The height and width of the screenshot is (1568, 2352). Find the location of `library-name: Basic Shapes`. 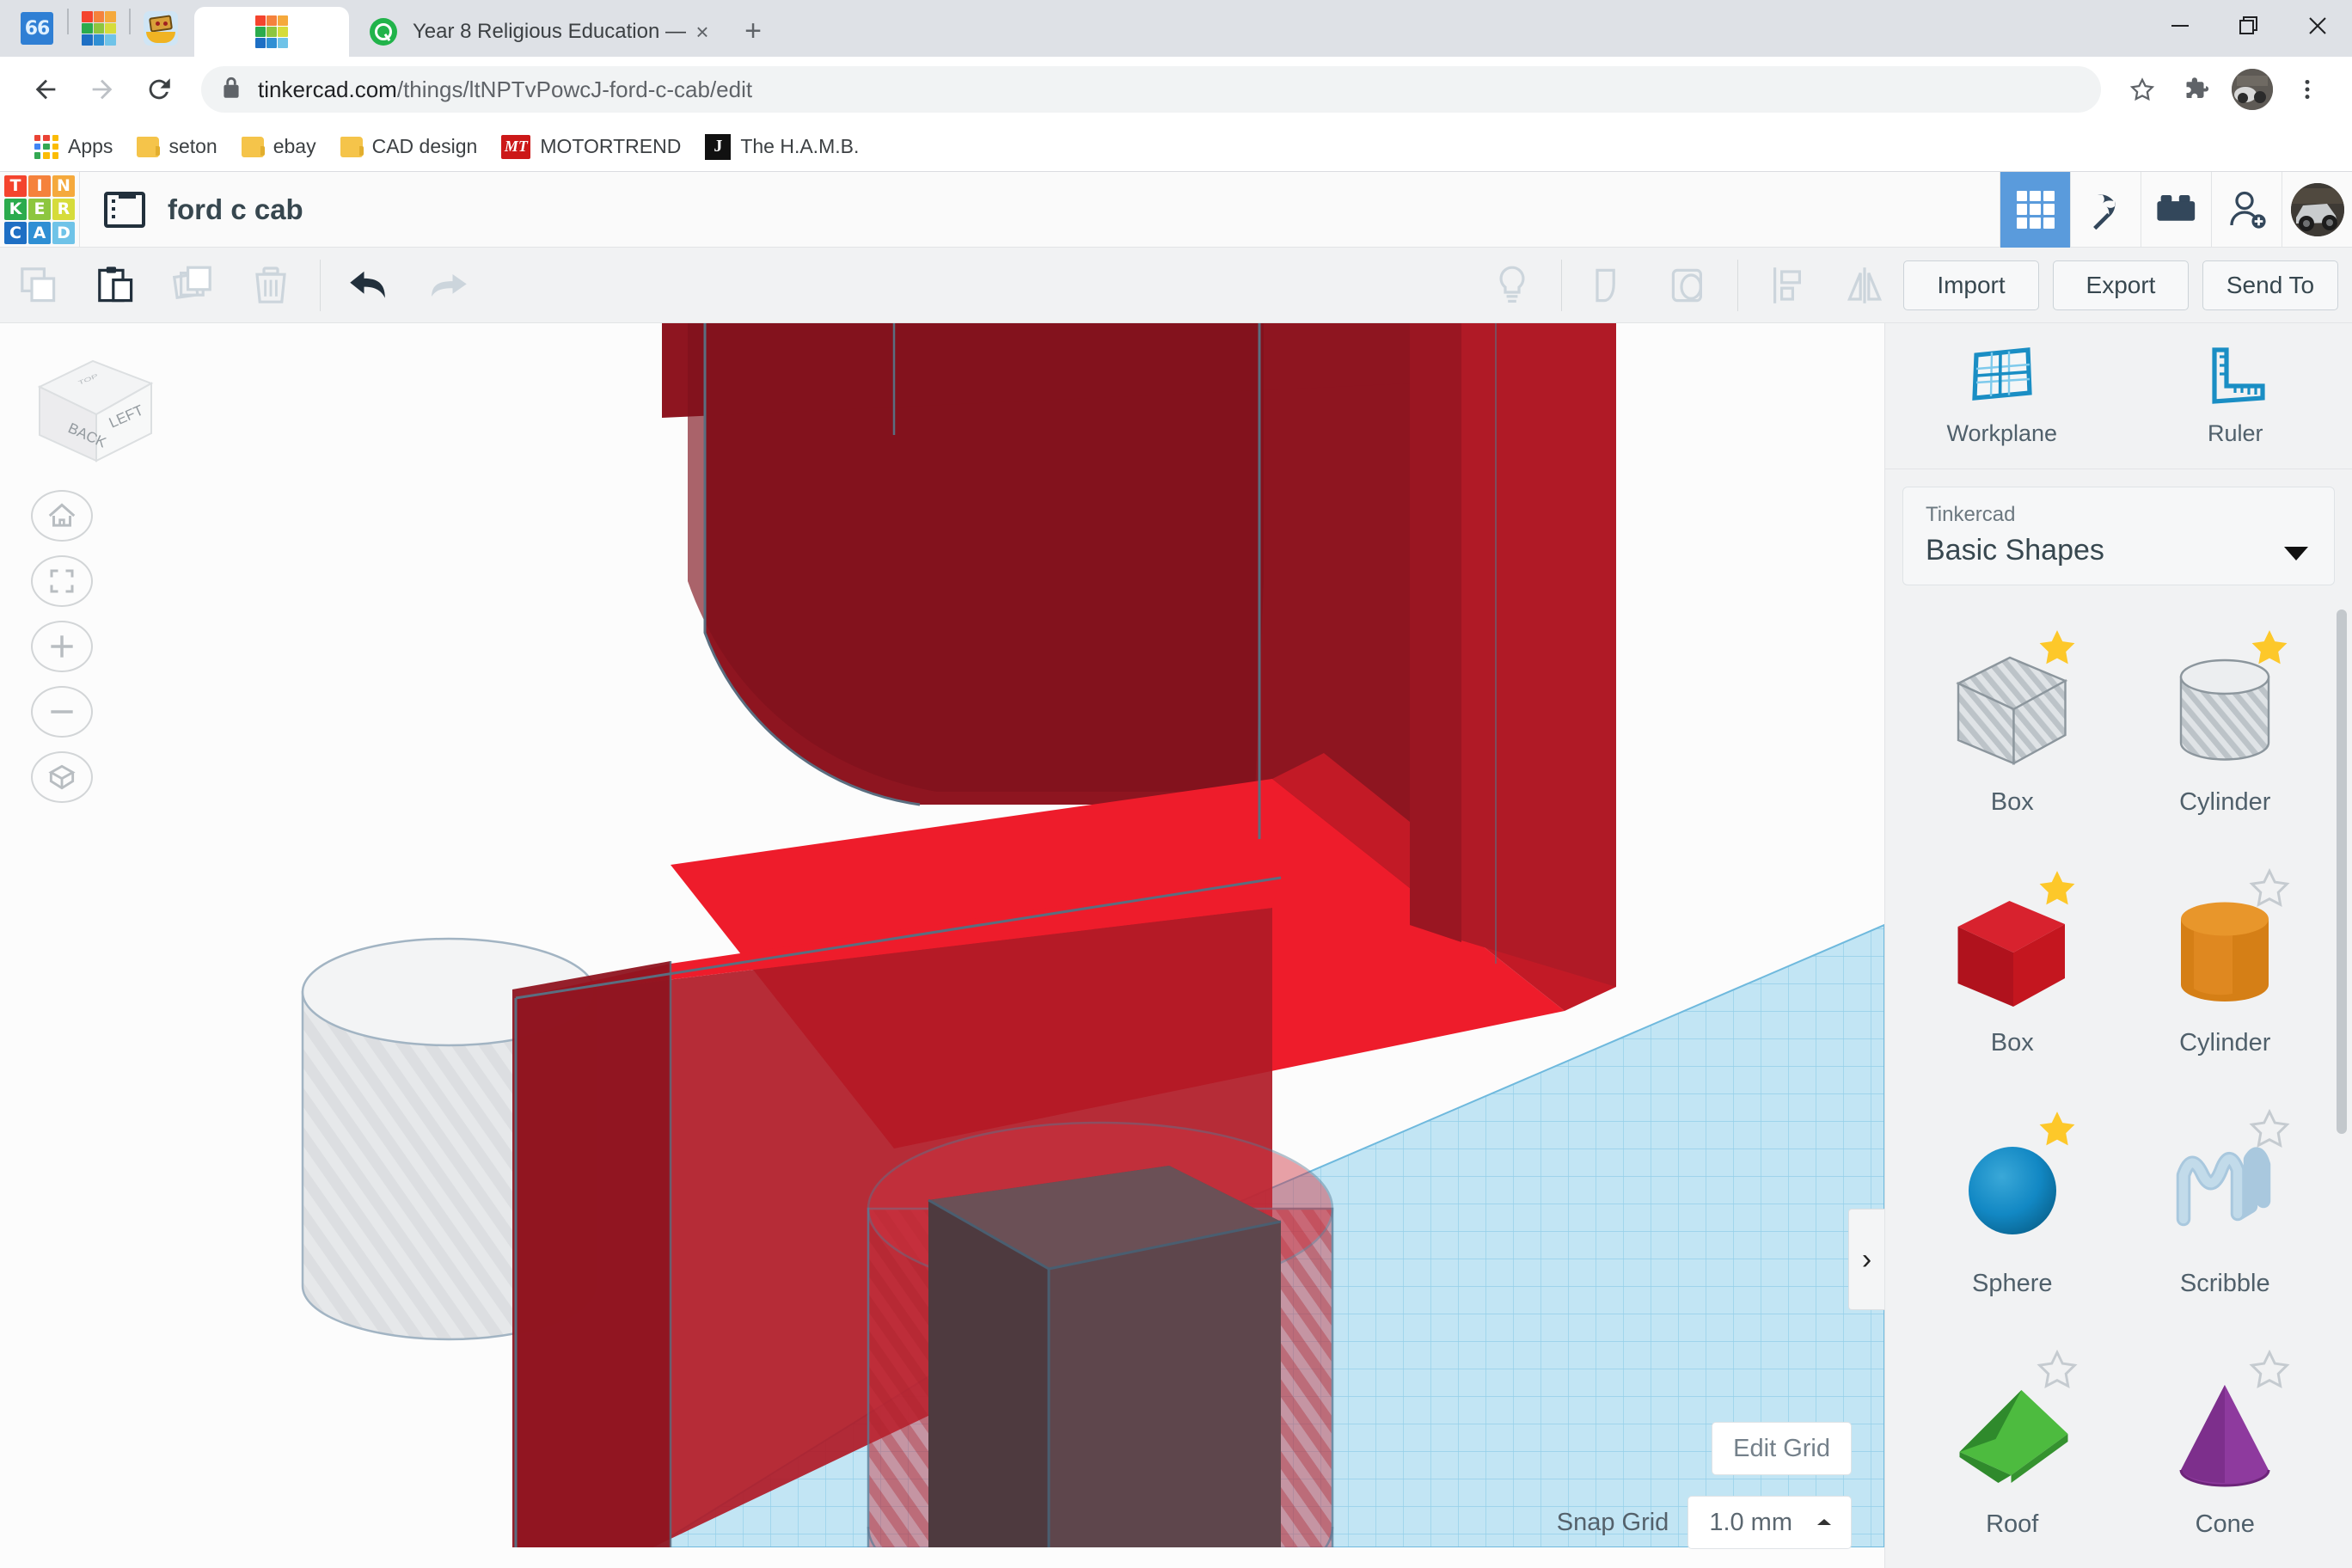

library-name: Basic Shapes is located at coordinates (2015, 550).